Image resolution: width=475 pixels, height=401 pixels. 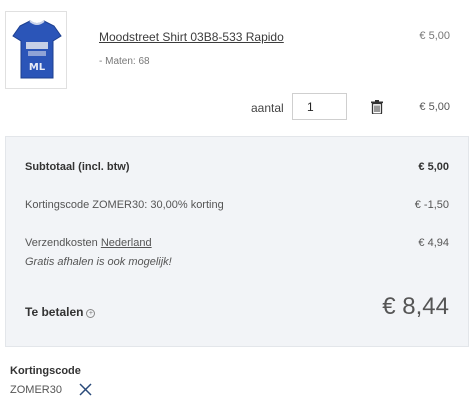 I want to click on total-label: Te betalen +, so click(x=60, y=312).